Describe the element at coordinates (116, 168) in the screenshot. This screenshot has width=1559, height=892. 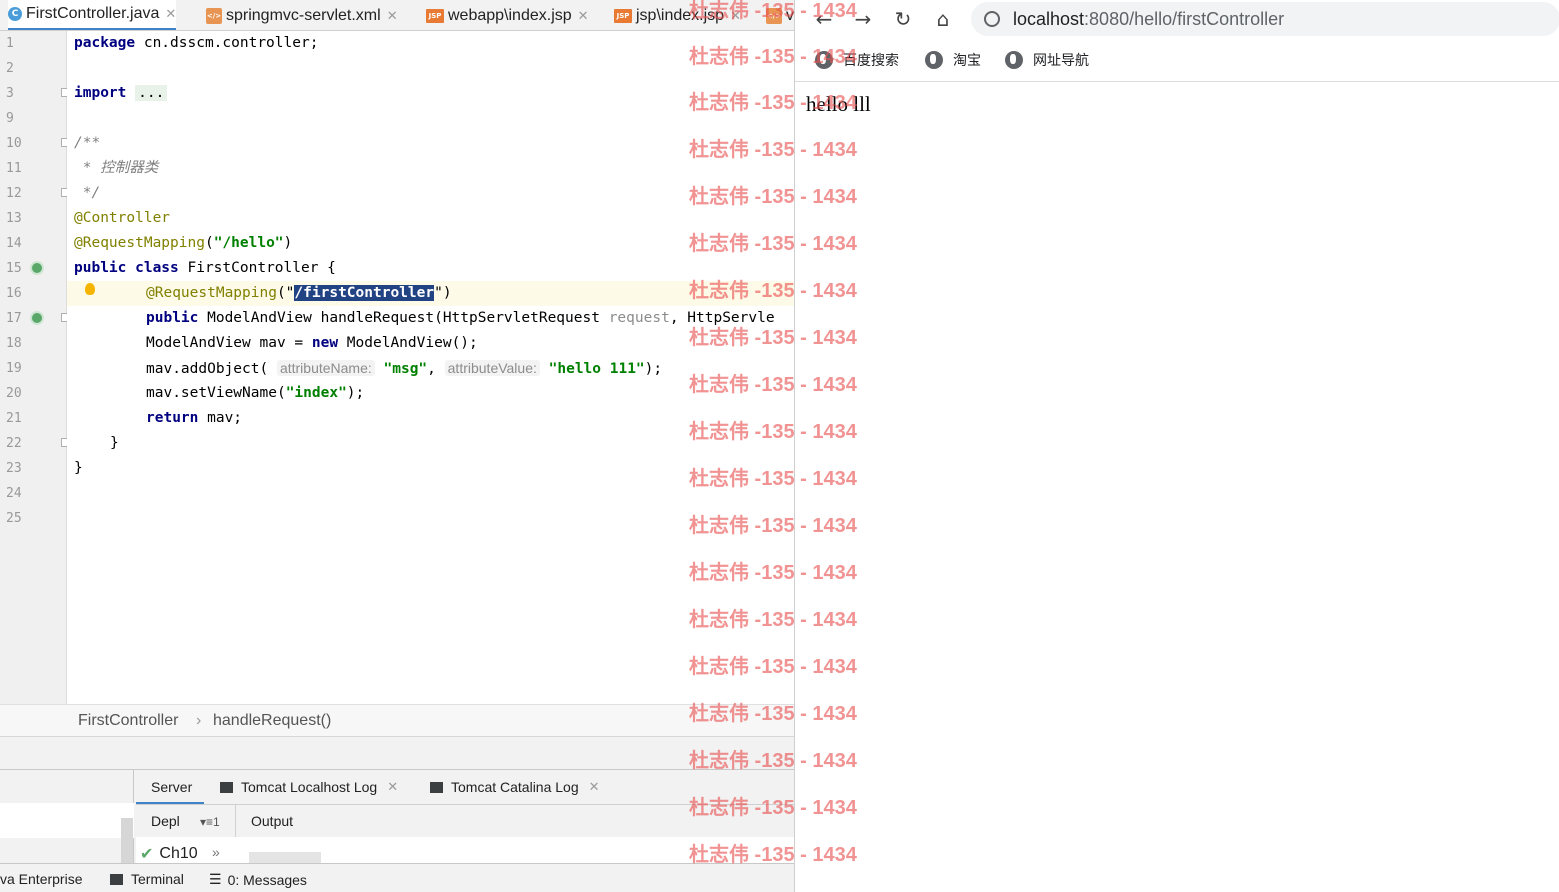
I see `code-line-11: * 控制器类` at that location.